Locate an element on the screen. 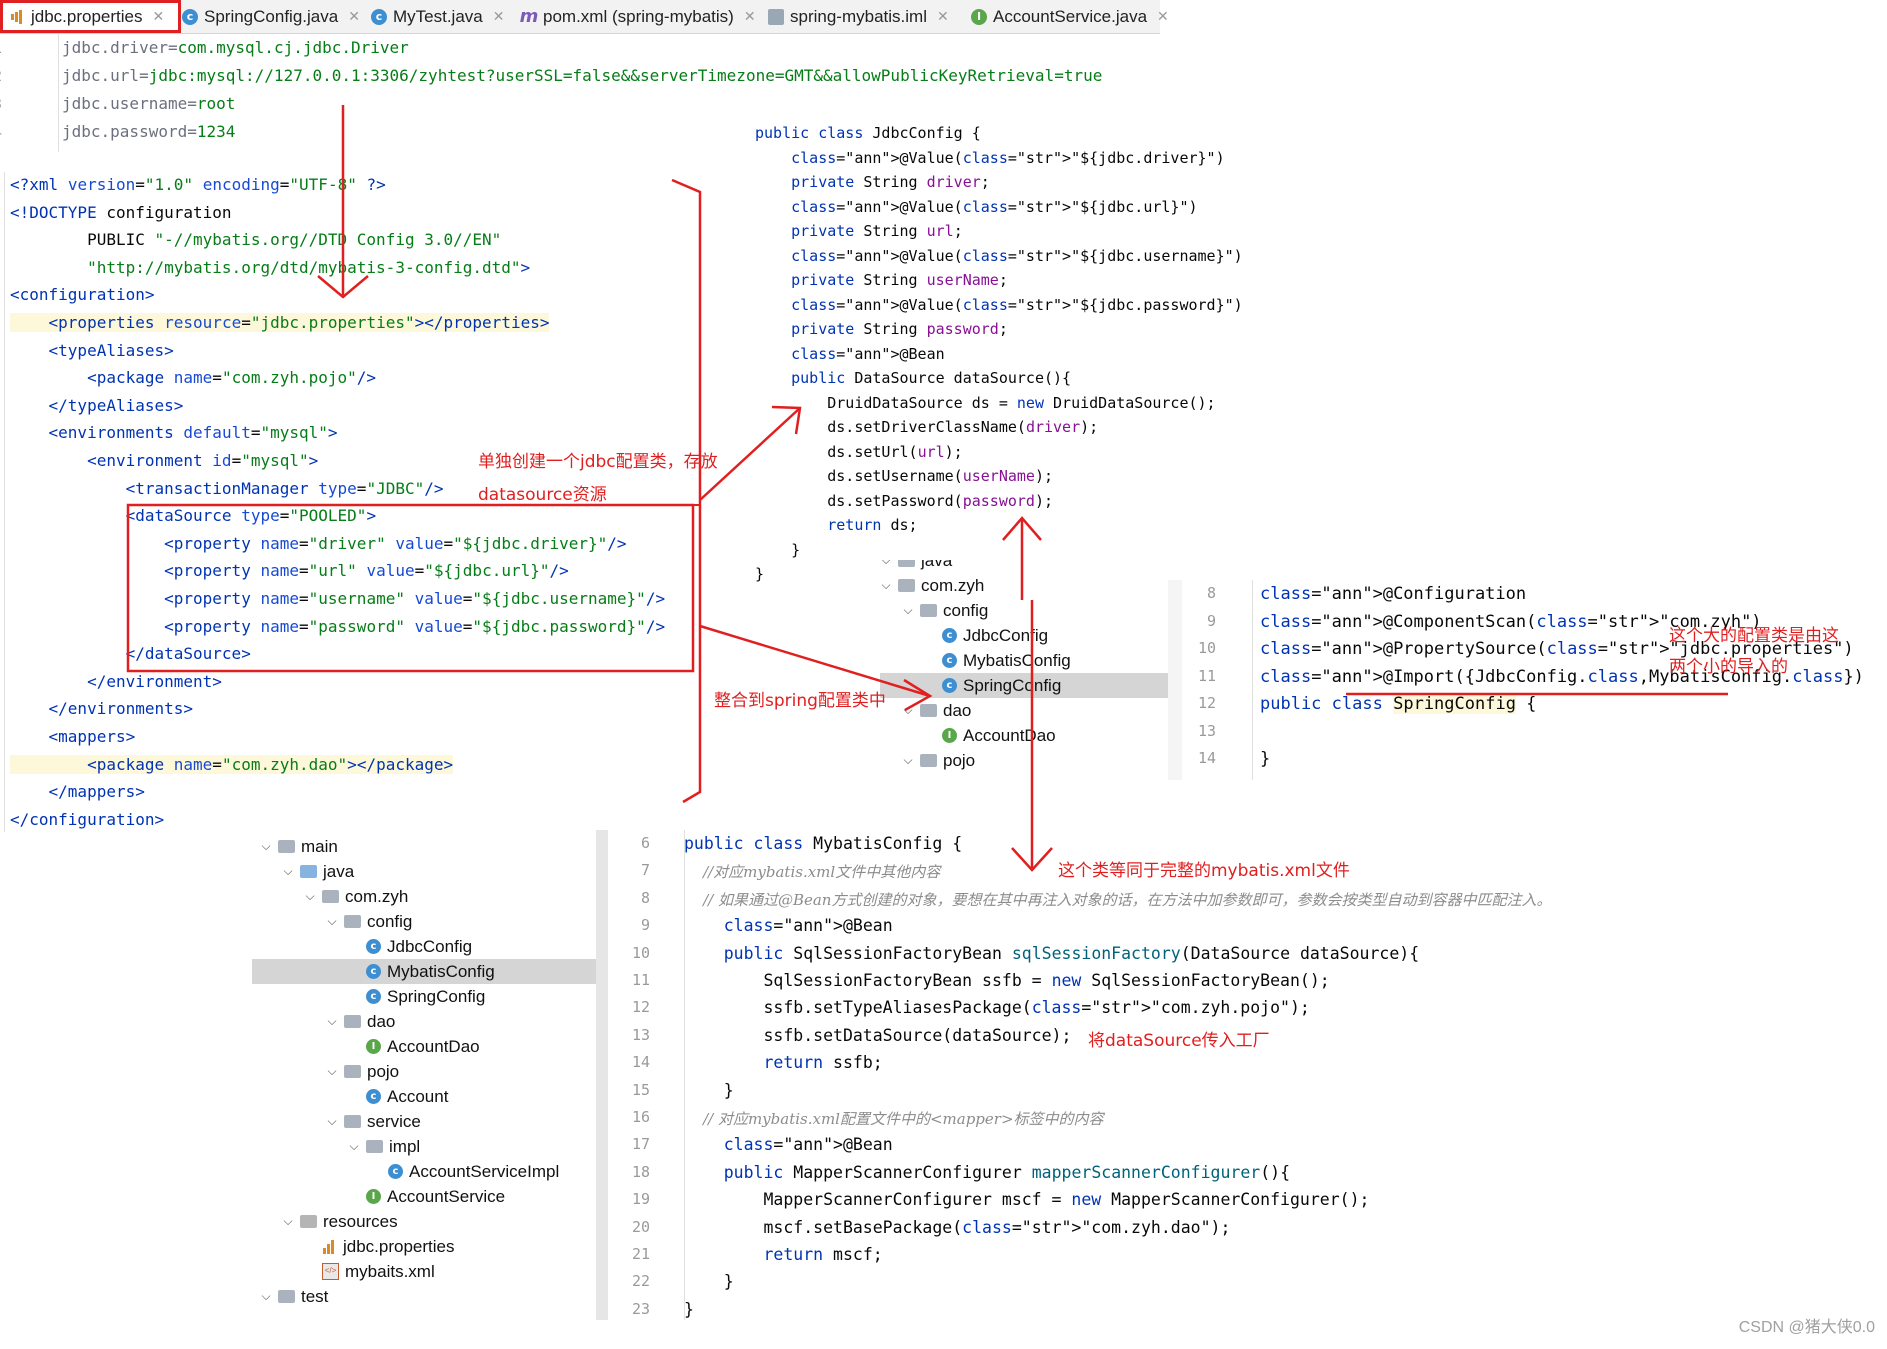 The width and height of the screenshot is (1887, 1349). annotation-jdbc-class-2: datasource资源 is located at coordinates (542, 495).